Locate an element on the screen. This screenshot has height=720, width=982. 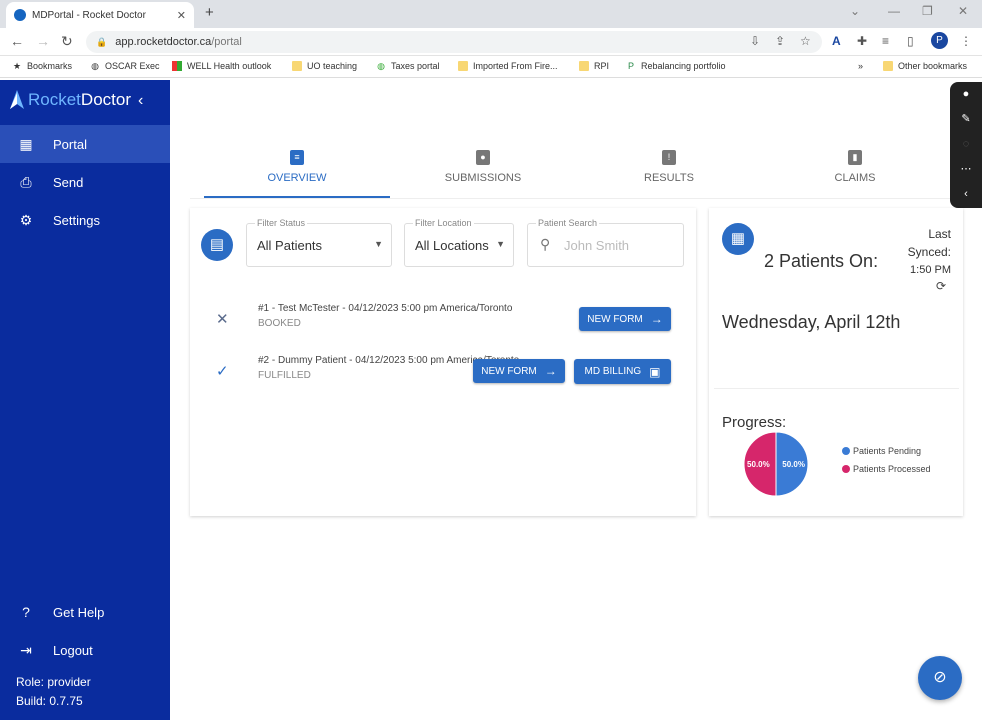
check-icon: ✓ is located at coordinates (222, 371).